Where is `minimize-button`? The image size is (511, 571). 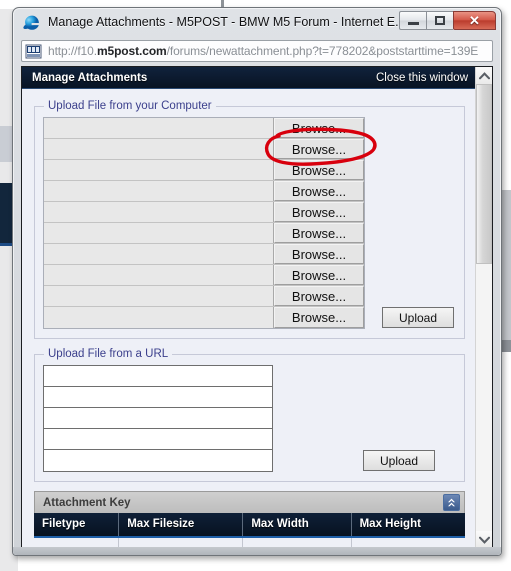
minimize-button is located at coordinates (412, 20).